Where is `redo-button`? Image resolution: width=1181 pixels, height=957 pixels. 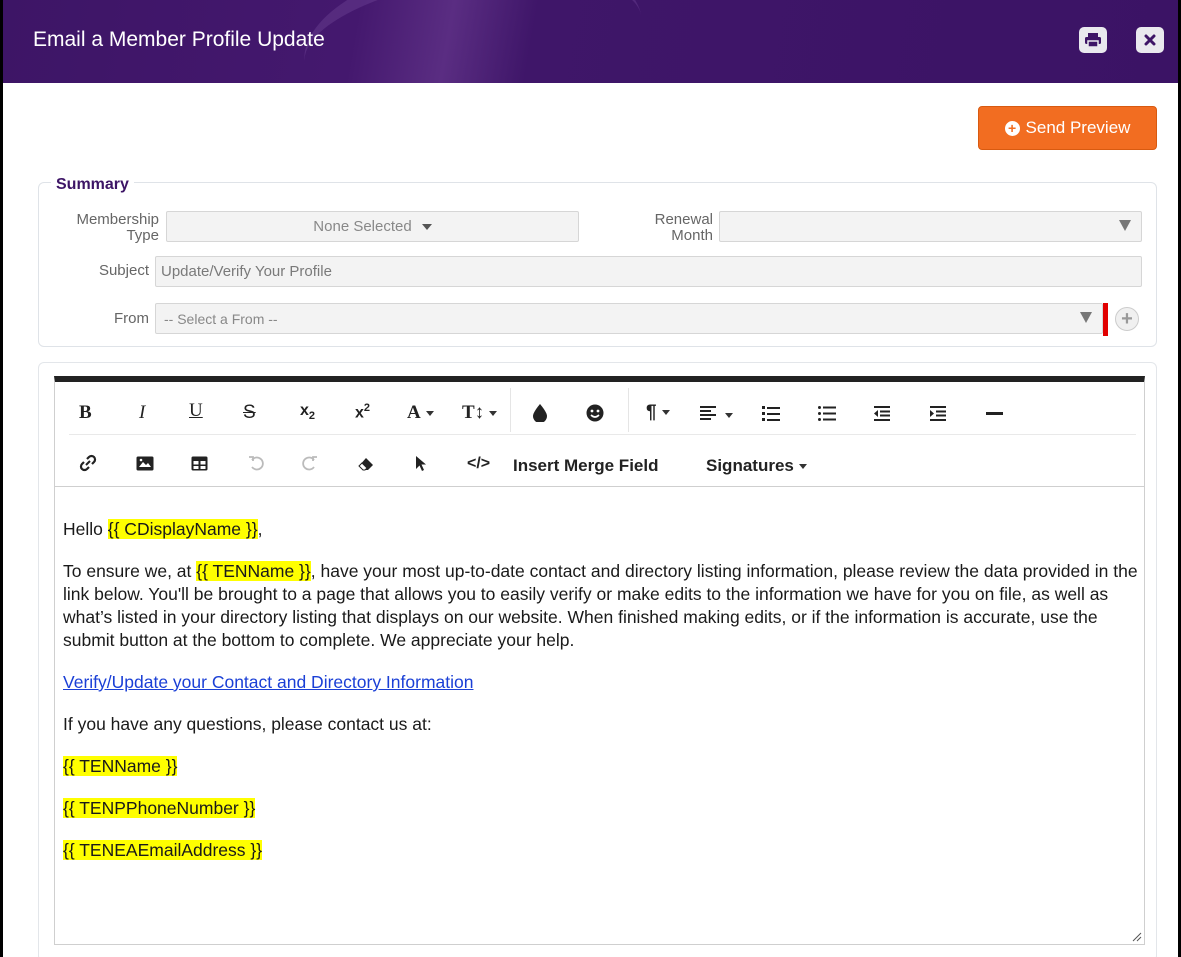
redo-button is located at coordinates (310, 465).